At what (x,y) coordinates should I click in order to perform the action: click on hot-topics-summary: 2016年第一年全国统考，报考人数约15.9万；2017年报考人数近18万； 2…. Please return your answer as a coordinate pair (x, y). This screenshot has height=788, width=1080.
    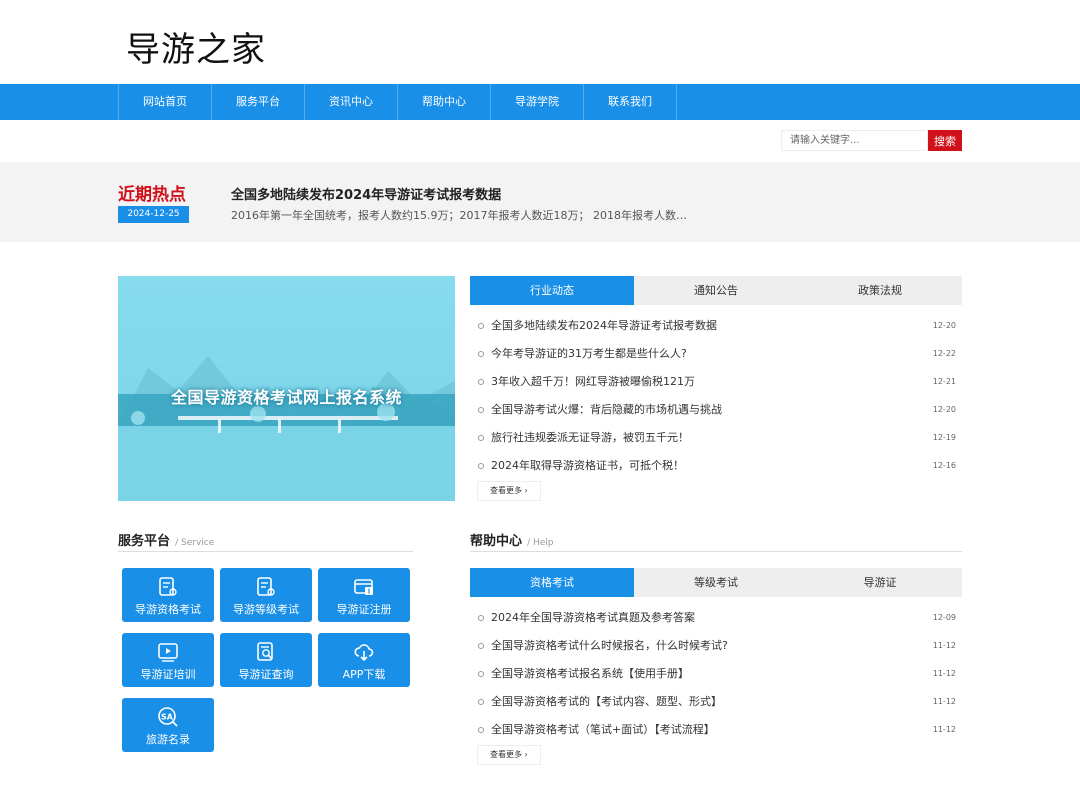
    Looking at the image, I should click on (459, 215).